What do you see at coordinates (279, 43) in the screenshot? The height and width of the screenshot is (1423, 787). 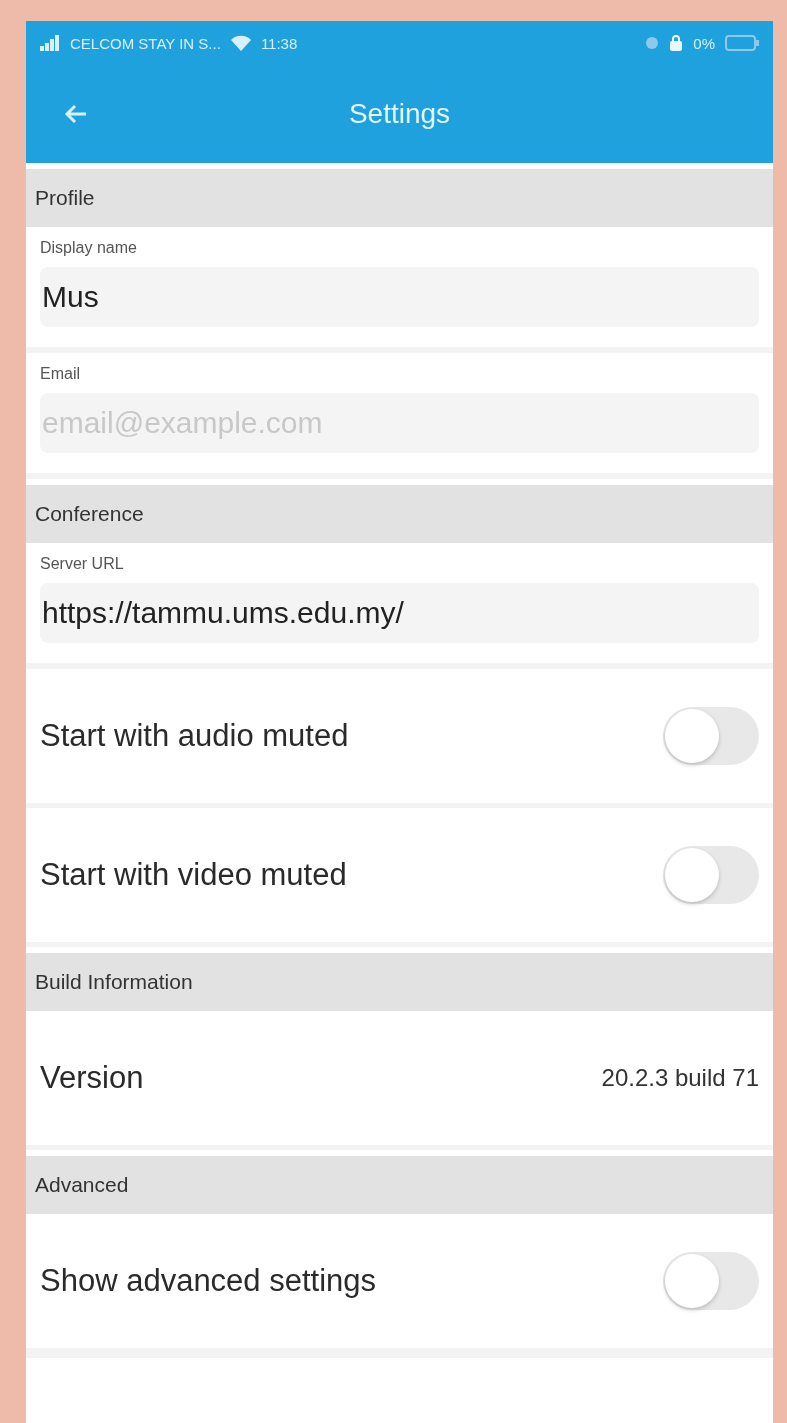 I see `status-time: 11:38` at bounding box center [279, 43].